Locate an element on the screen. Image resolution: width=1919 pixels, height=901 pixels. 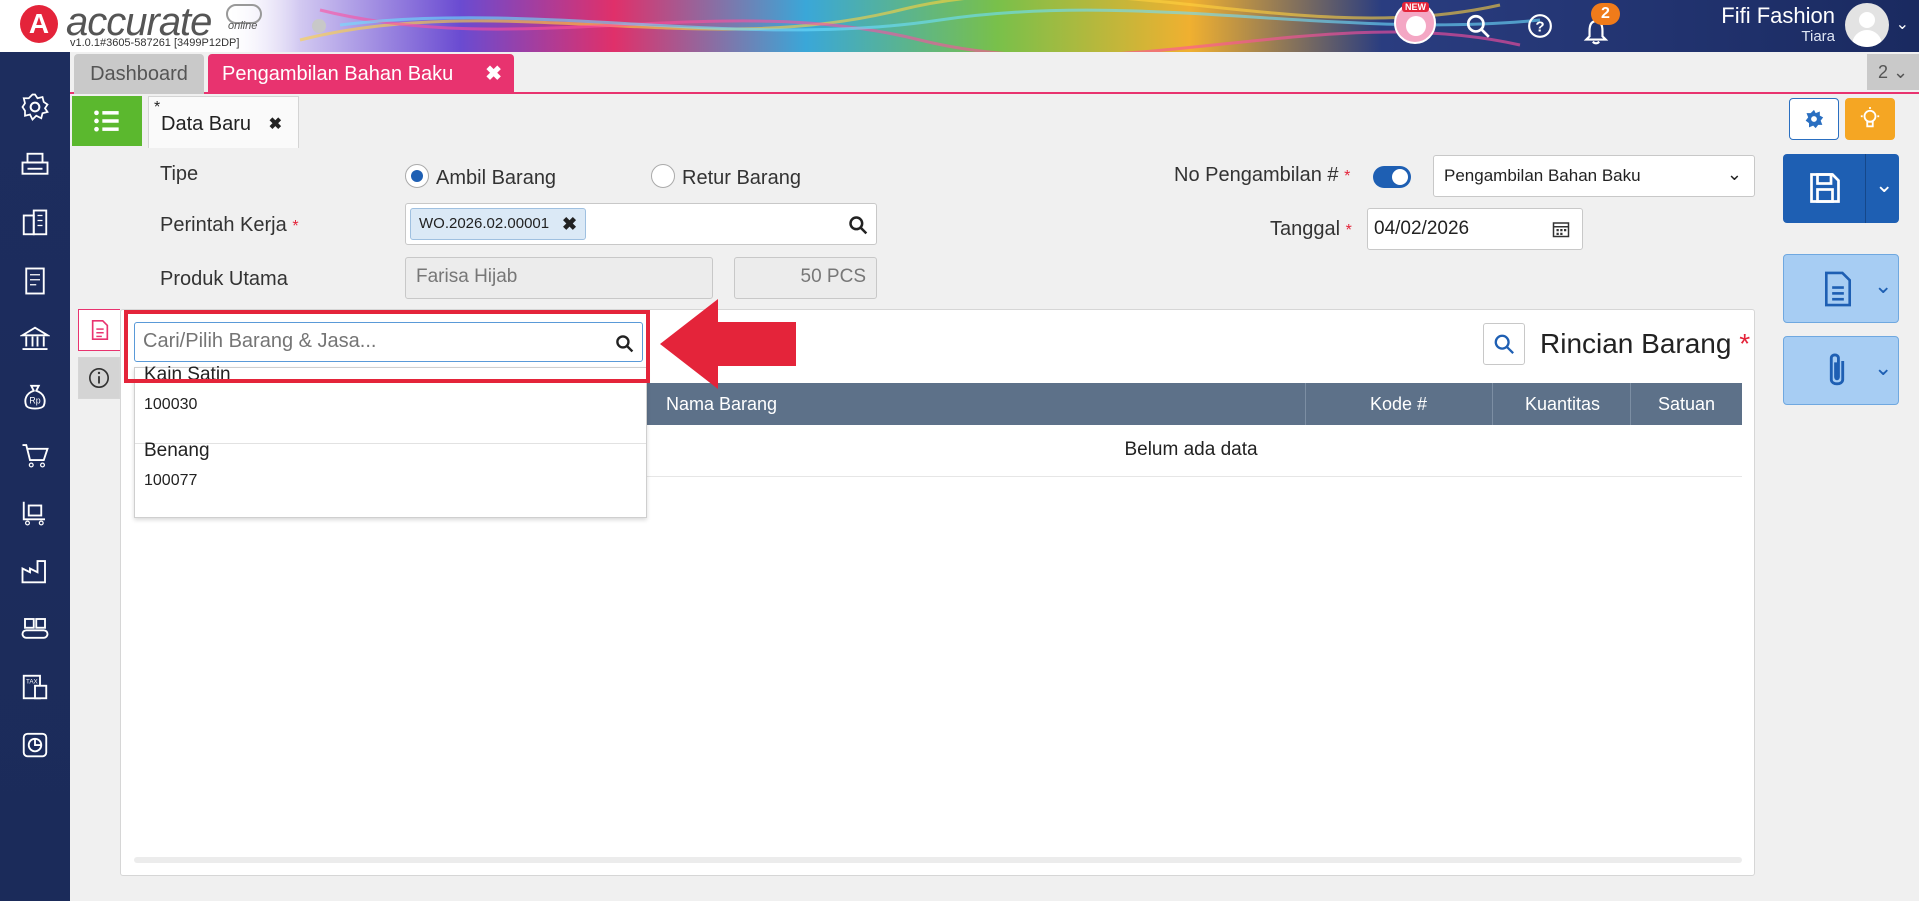
tips-button is located at coordinates (1870, 119).